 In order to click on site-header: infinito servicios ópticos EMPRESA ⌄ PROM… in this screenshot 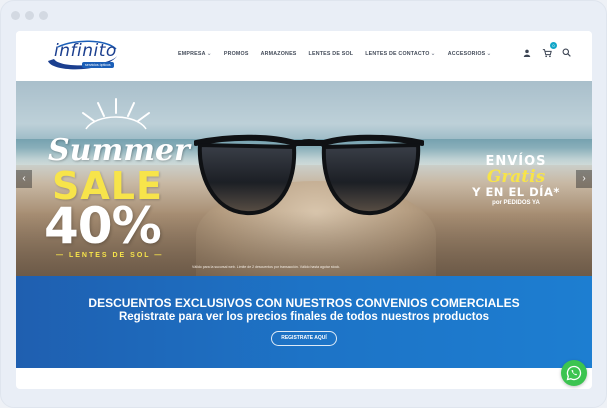, I will do `click(304, 56)`.